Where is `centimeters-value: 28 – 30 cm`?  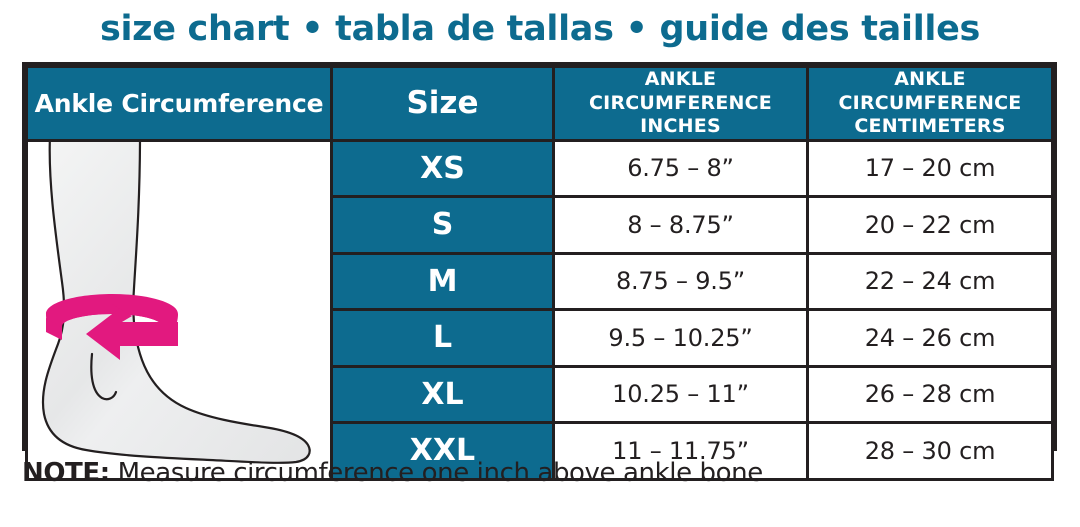 centimeters-value: 28 – 30 cm is located at coordinates (930, 451).